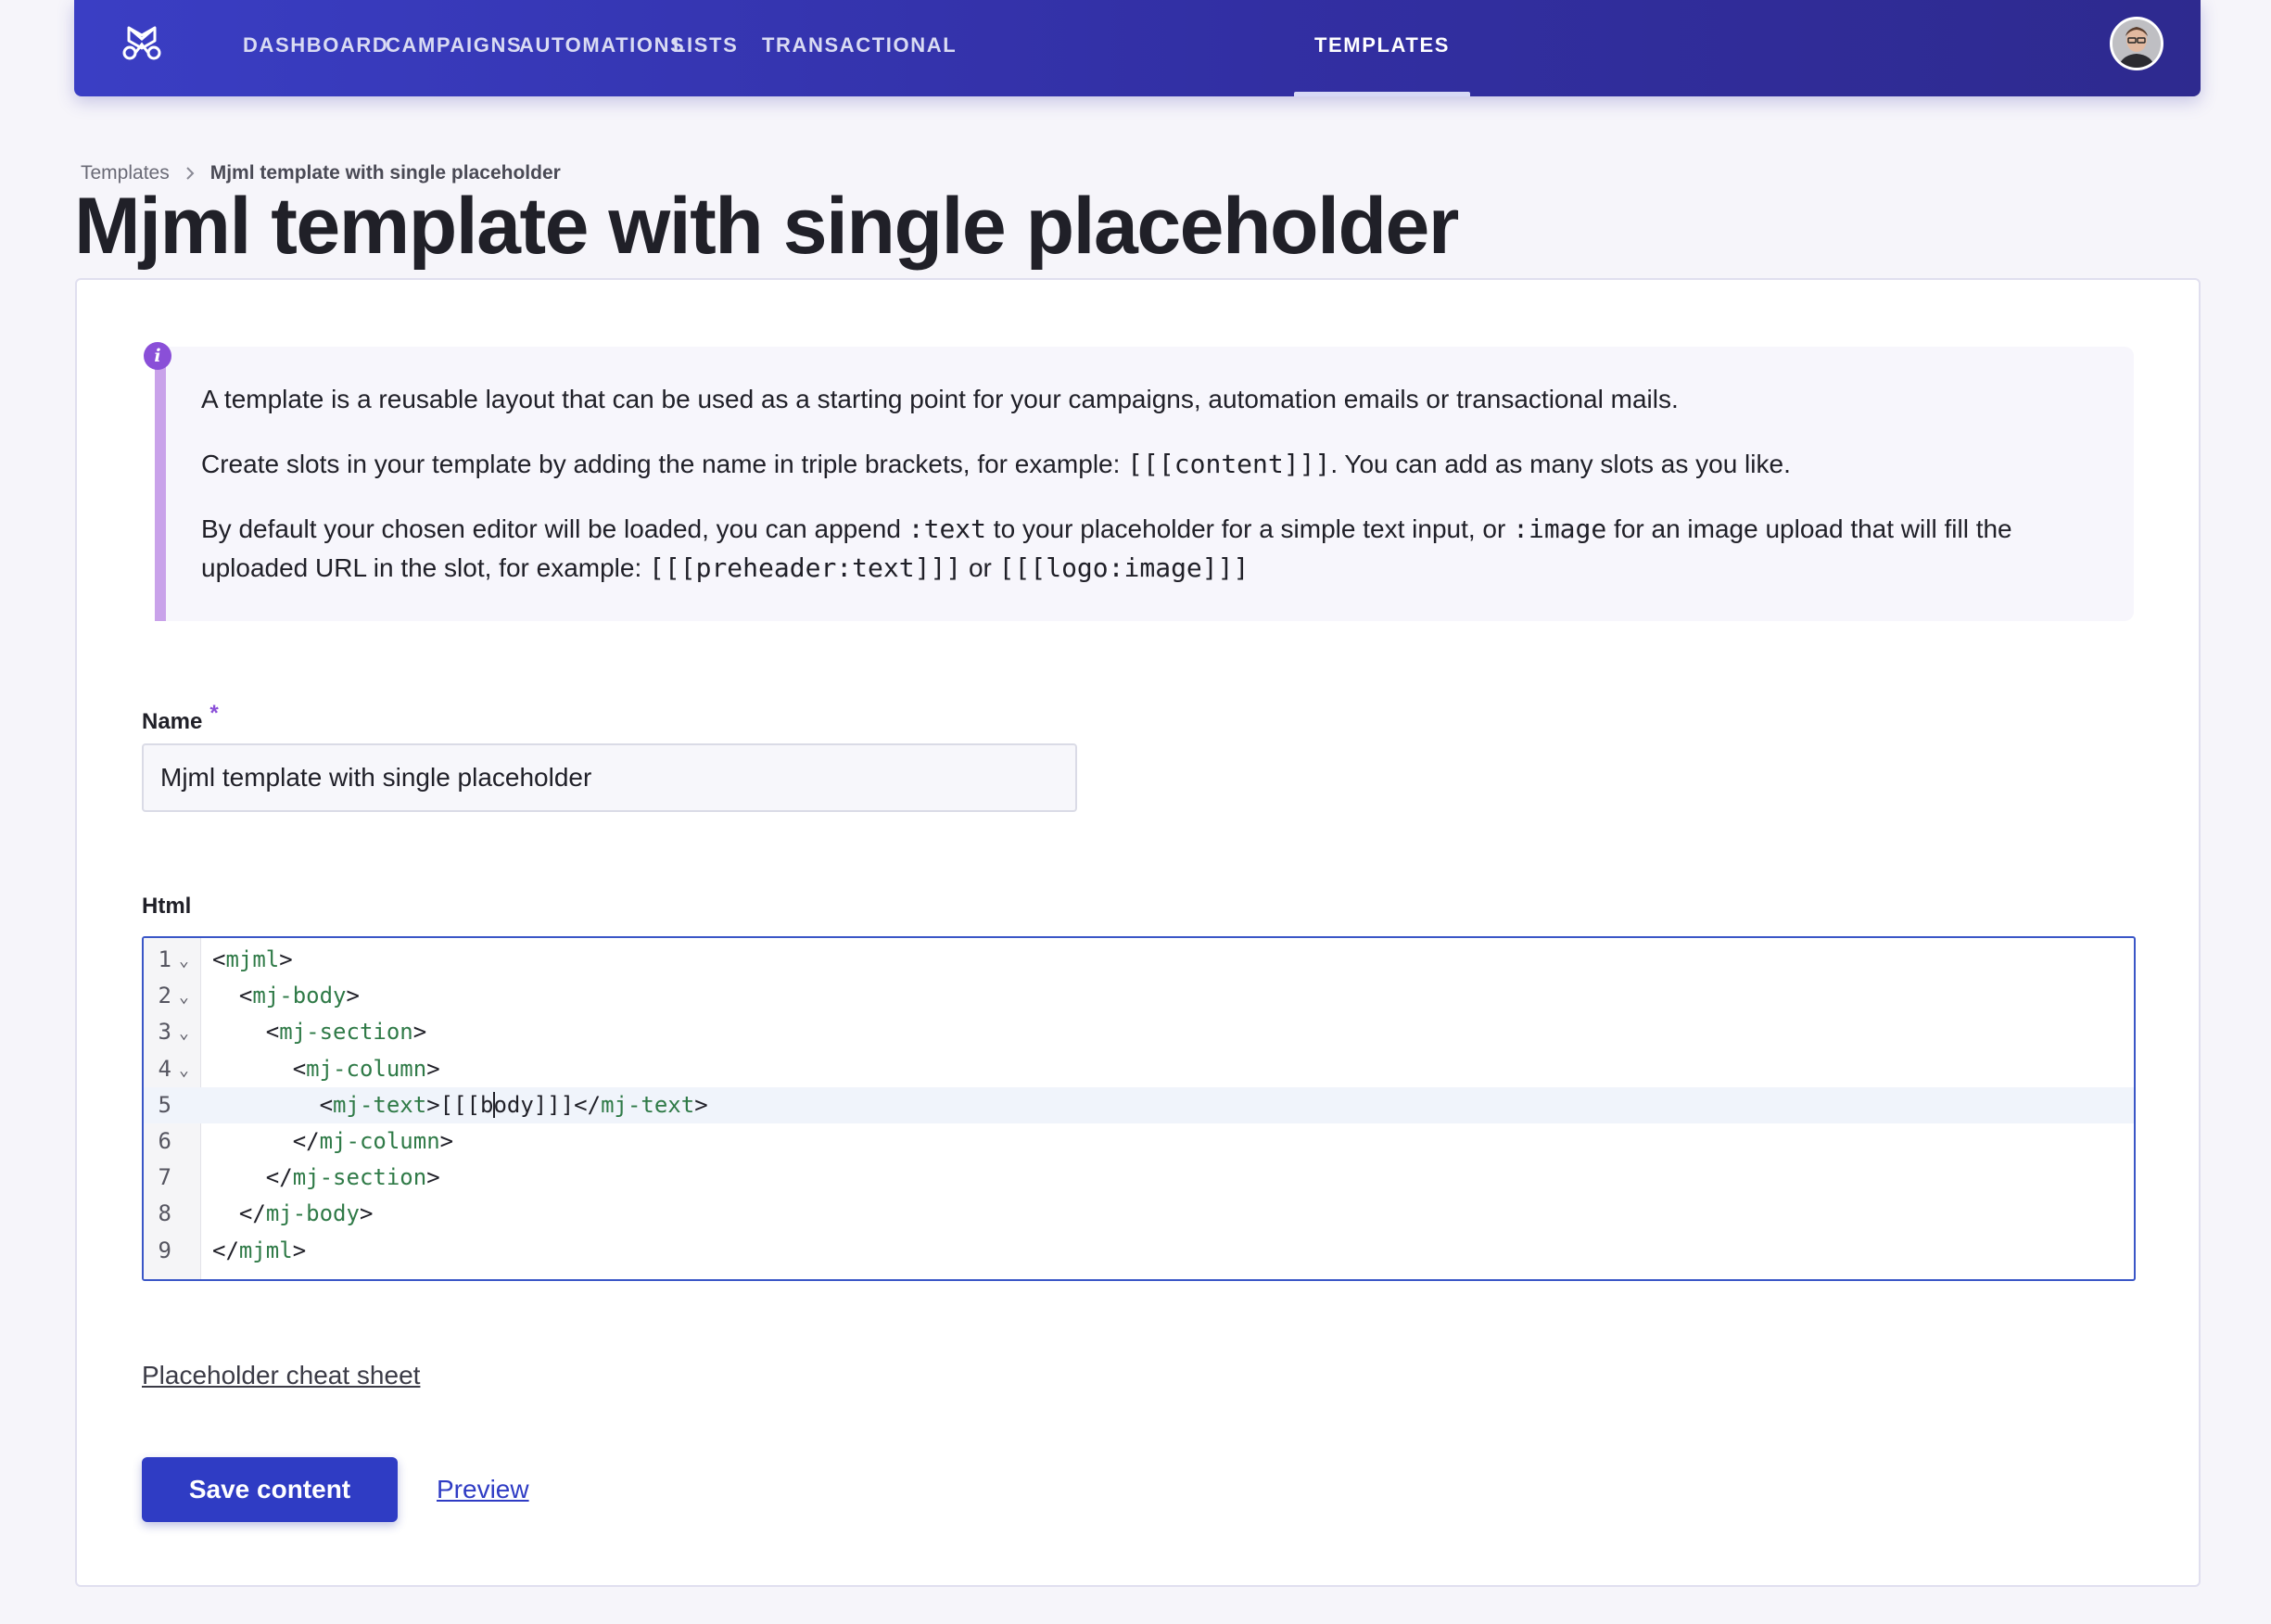 The image size is (2271, 1624). Describe the element at coordinates (181, 717) in the screenshot. I see `name-label: Name *` at that location.